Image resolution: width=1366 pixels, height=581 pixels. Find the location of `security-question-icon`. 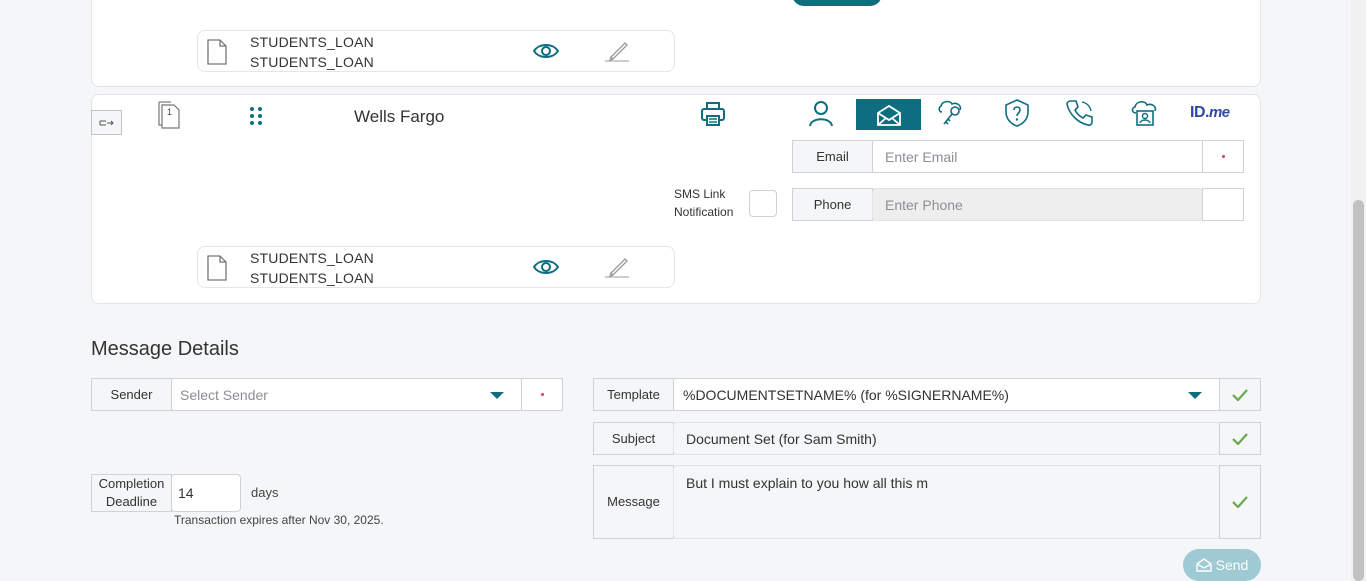

security-question-icon is located at coordinates (1017, 113).